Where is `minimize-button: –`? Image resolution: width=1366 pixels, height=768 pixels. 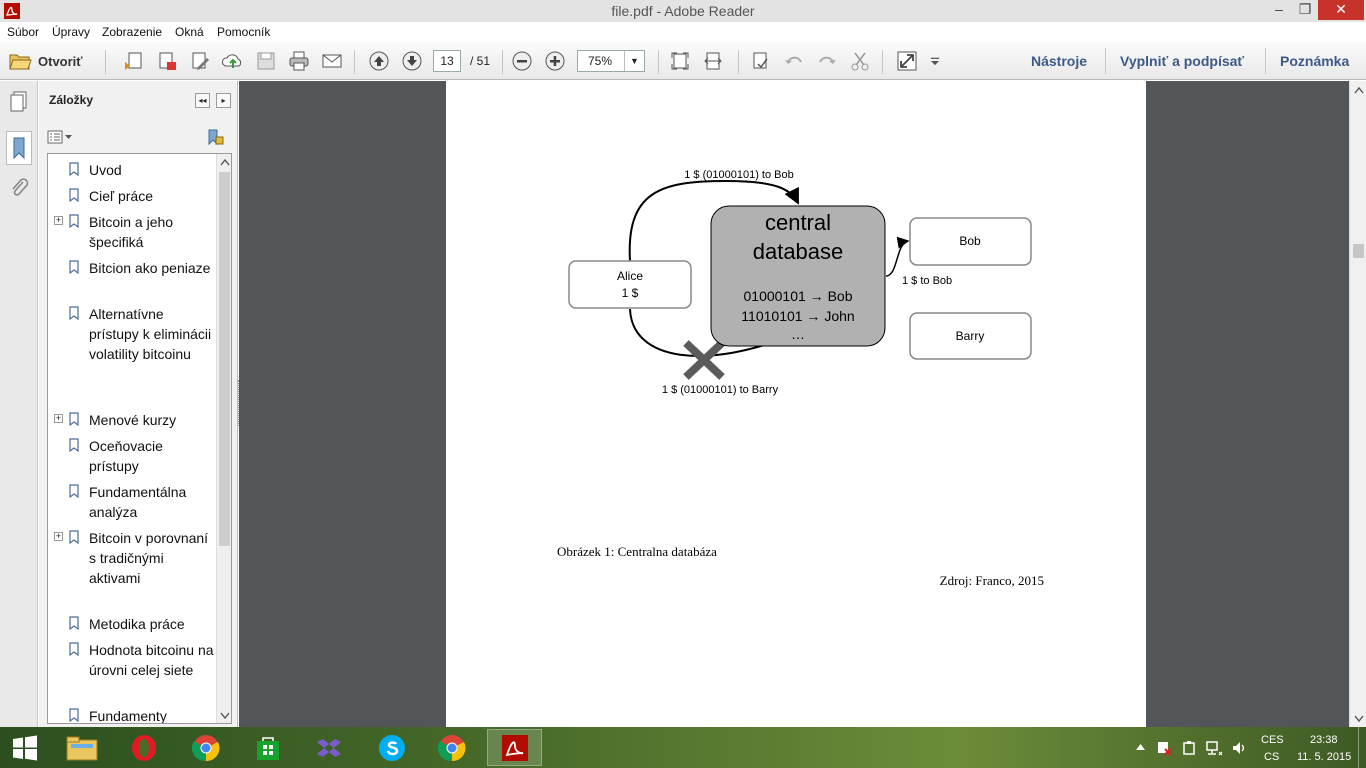
minimize-button: – is located at coordinates (1279, 10).